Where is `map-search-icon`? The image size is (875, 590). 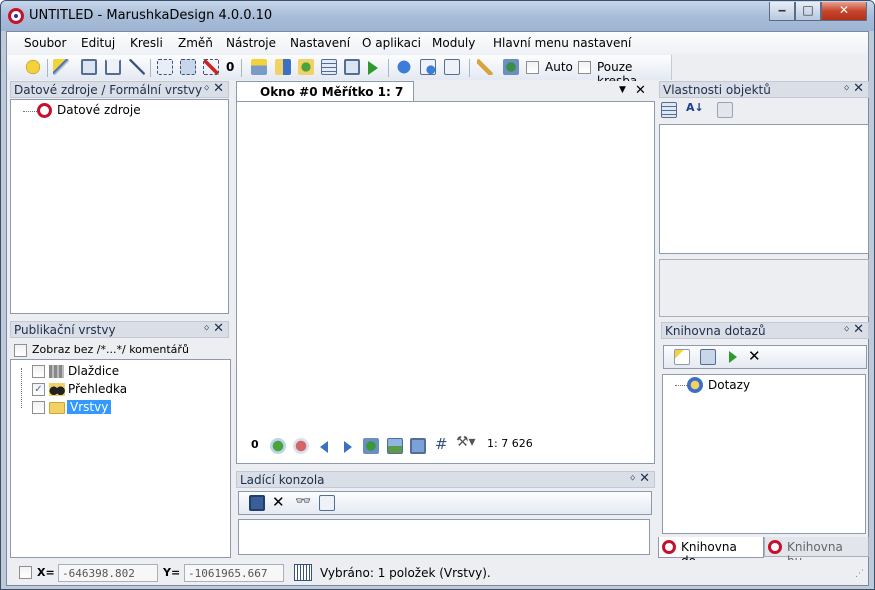
map-search-icon is located at coordinates (511, 67).